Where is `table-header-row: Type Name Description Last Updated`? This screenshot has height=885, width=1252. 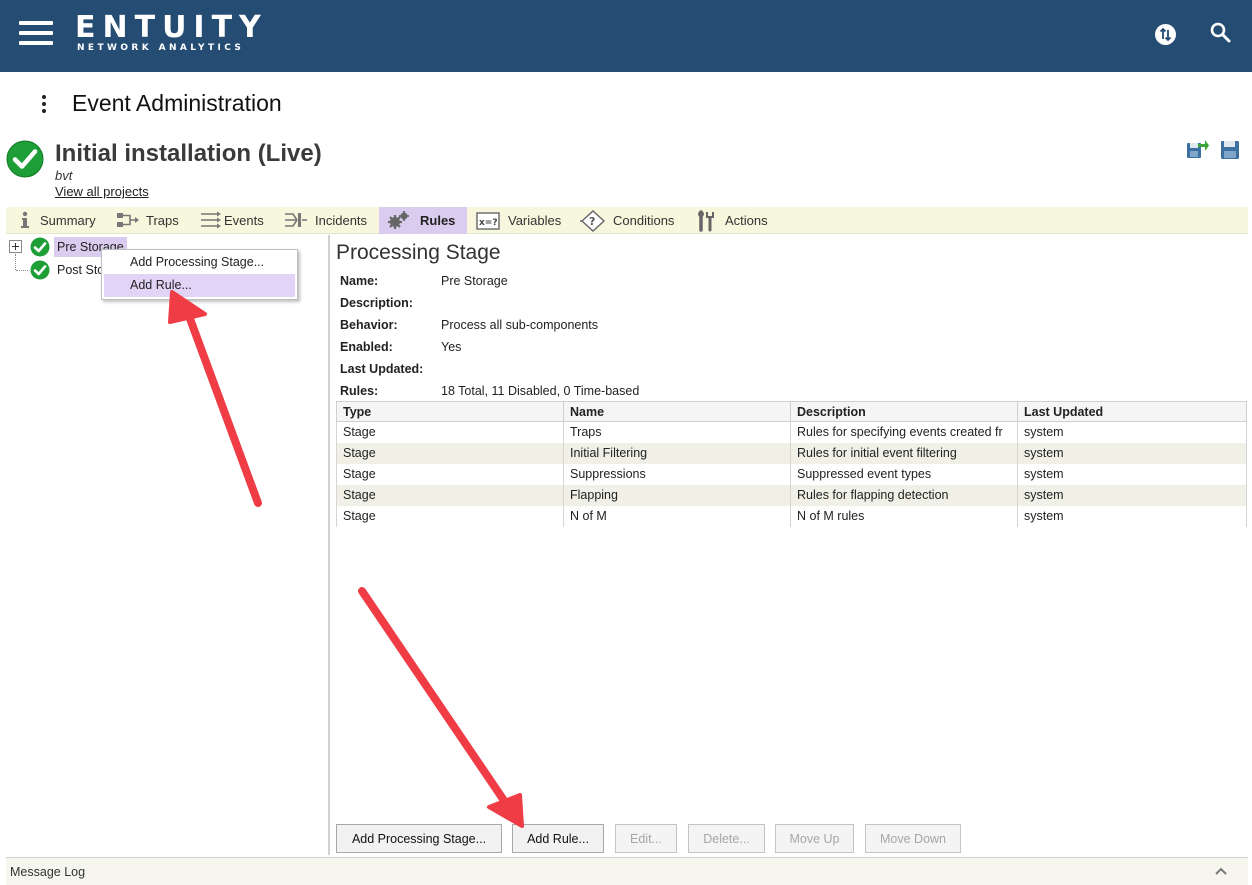 table-header-row: Type Name Description Last Updated is located at coordinates (791, 411).